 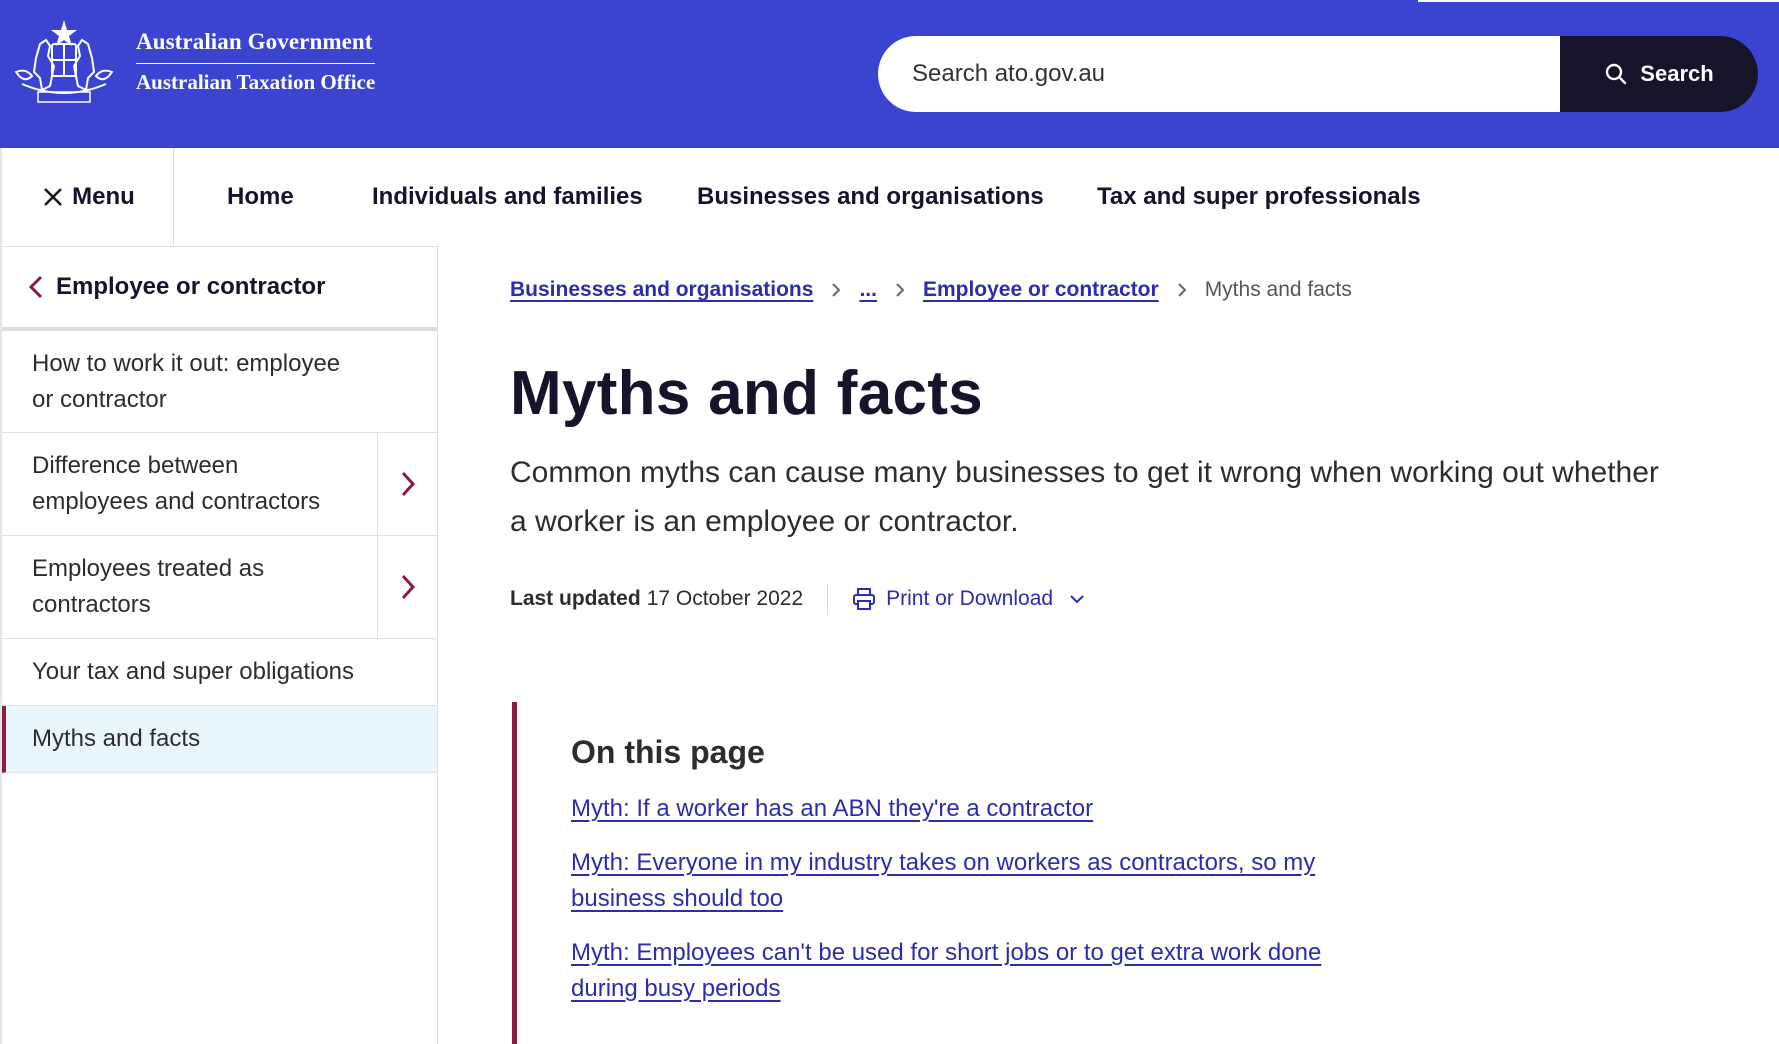 What do you see at coordinates (1677, 73) in the screenshot?
I see `search-button-label: Search` at bounding box center [1677, 73].